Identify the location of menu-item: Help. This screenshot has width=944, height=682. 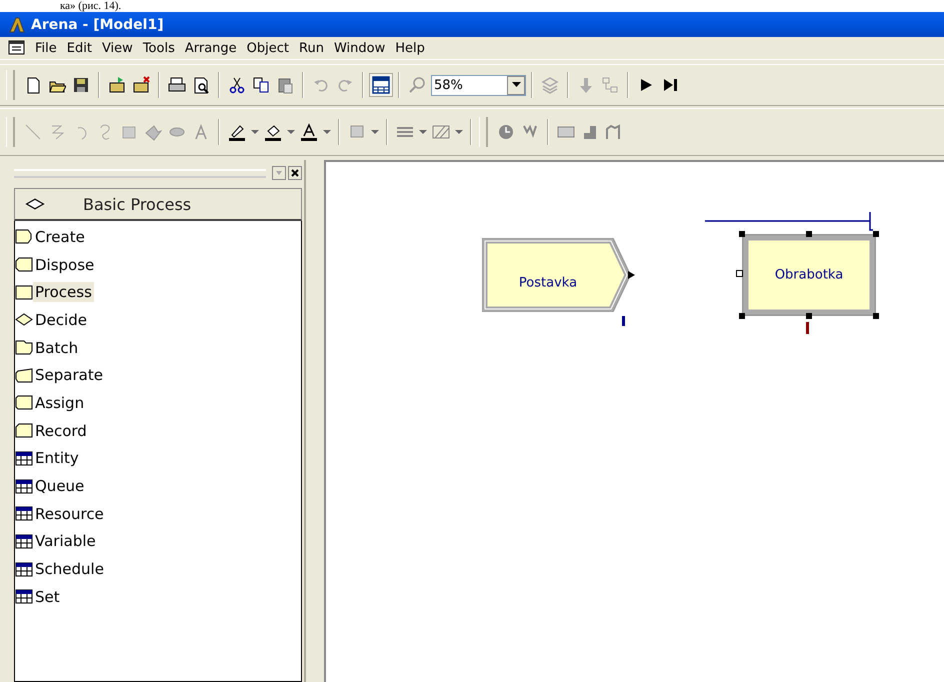
(410, 48).